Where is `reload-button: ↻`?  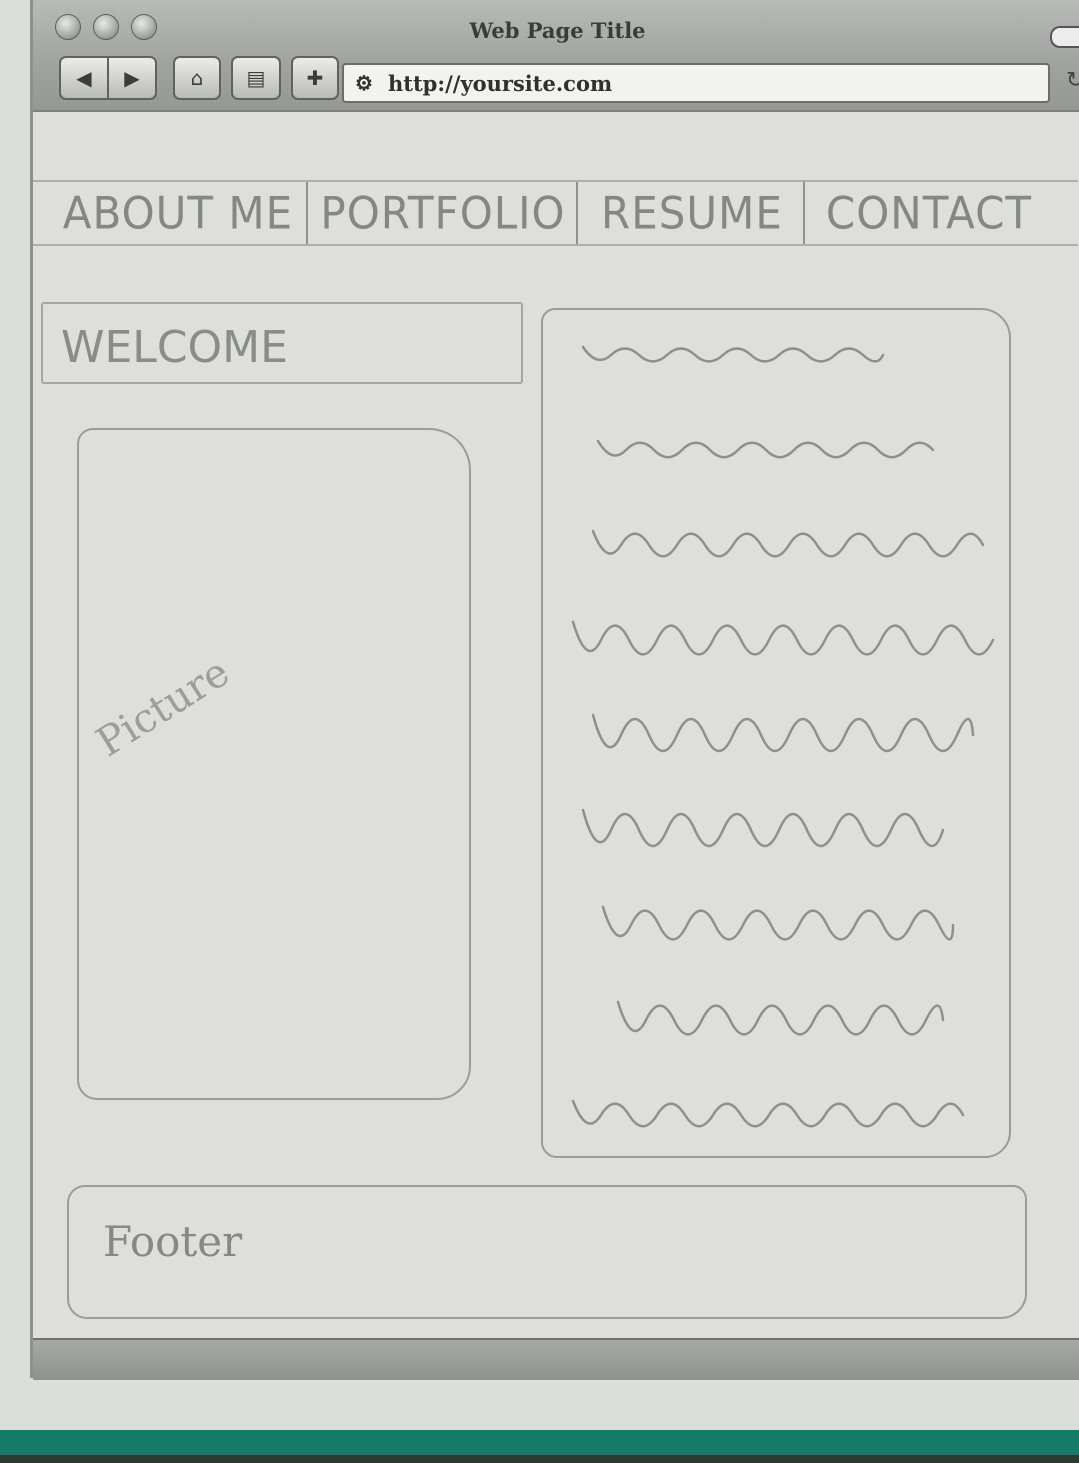
reload-button: ↻ is located at coordinates (1072, 81).